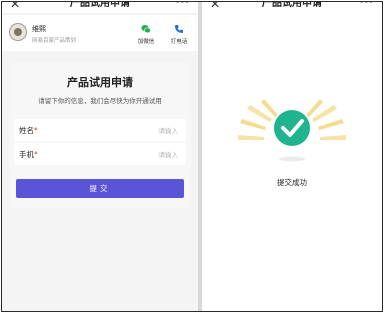  What do you see at coordinates (292, 159) in the screenshot?
I see `success-shadow` at bounding box center [292, 159].